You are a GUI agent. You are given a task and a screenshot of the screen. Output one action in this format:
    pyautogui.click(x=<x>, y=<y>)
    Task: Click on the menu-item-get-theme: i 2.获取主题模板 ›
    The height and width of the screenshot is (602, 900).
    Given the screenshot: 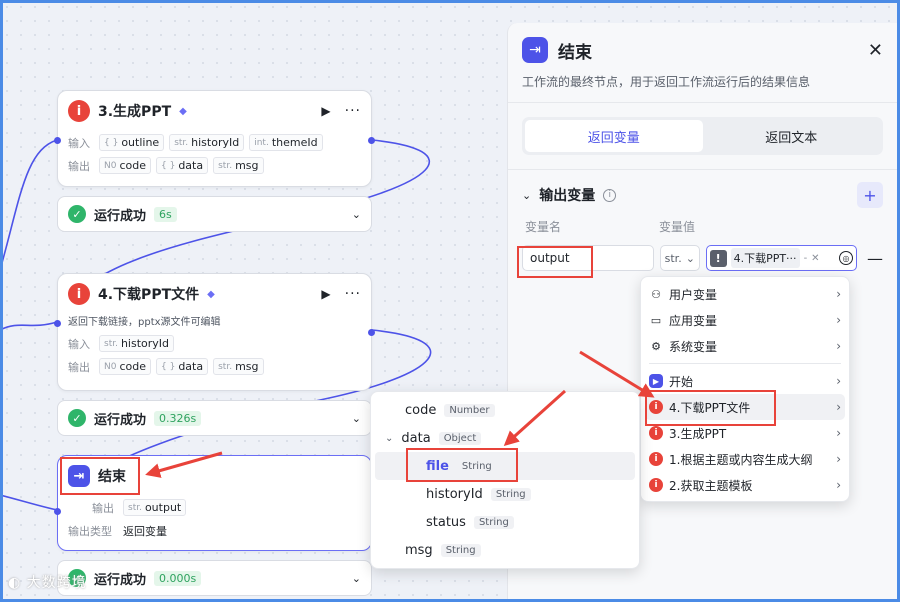 What is the action you would take?
    pyautogui.click(x=745, y=485)
    